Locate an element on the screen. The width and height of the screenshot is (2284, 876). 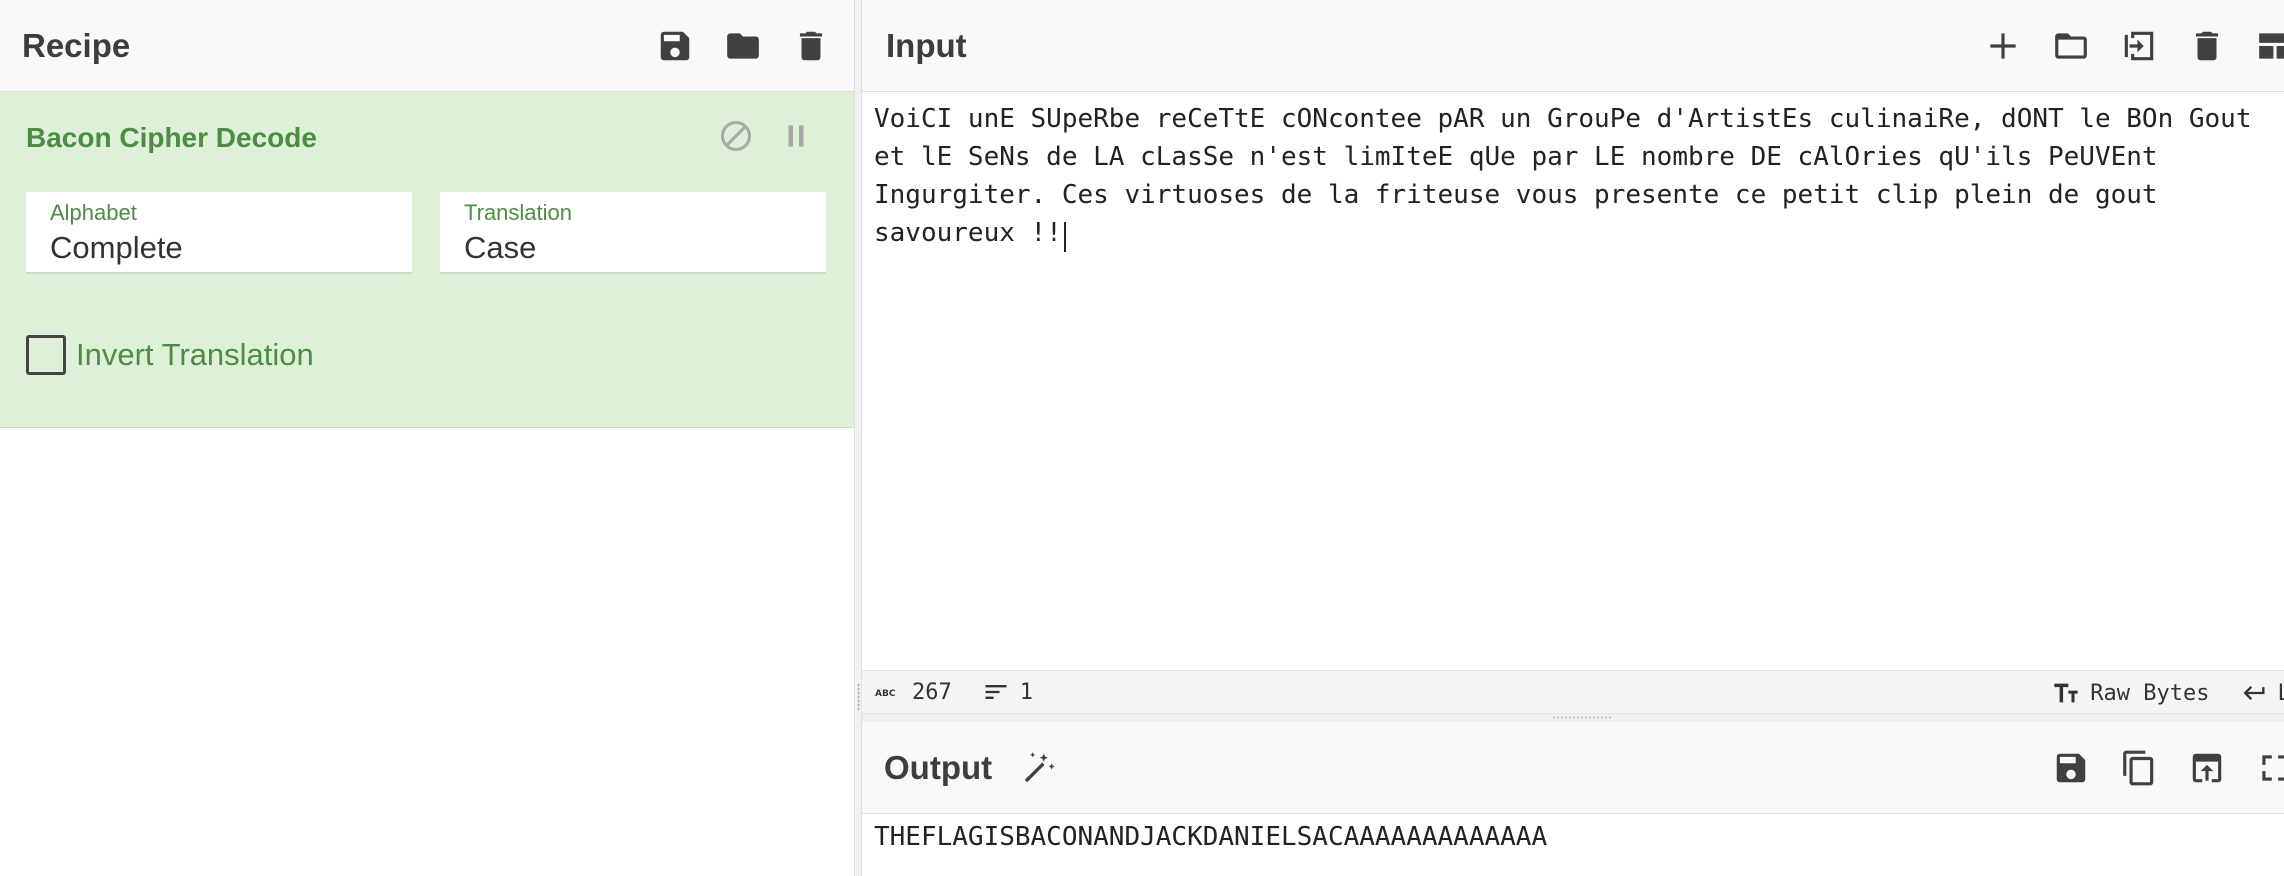
copy-icon is located at coordinates (2139, 768).